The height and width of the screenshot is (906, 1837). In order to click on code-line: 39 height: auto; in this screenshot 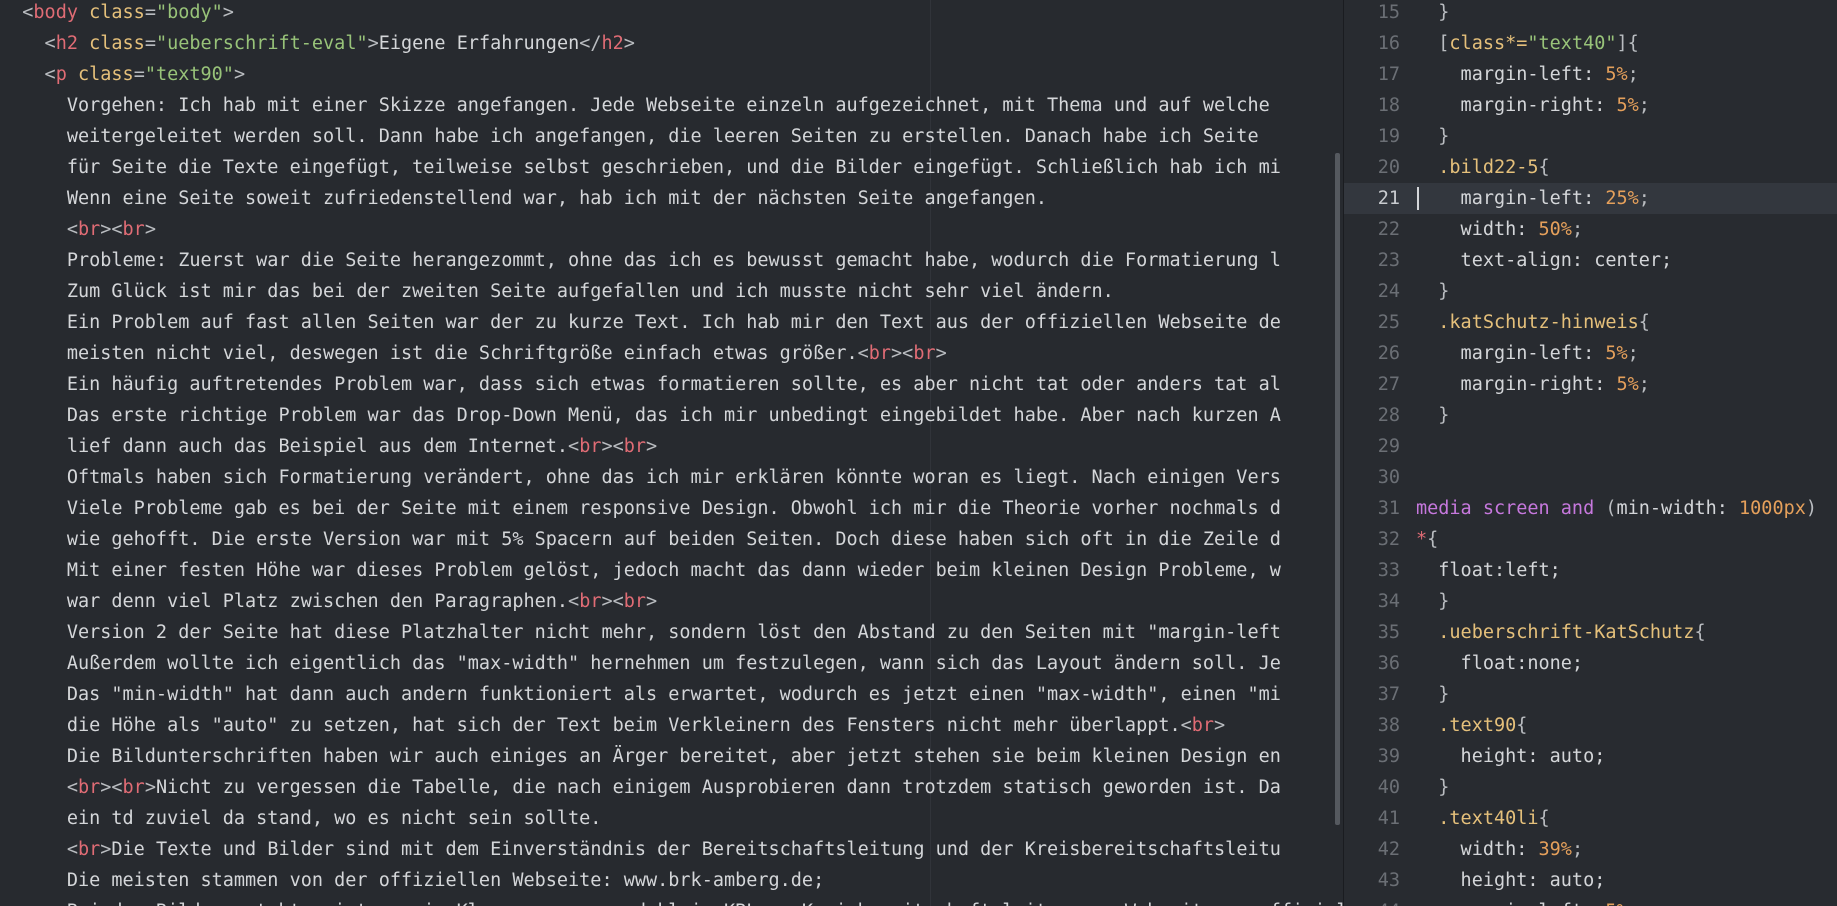, I will do `click(1590, 756)`.